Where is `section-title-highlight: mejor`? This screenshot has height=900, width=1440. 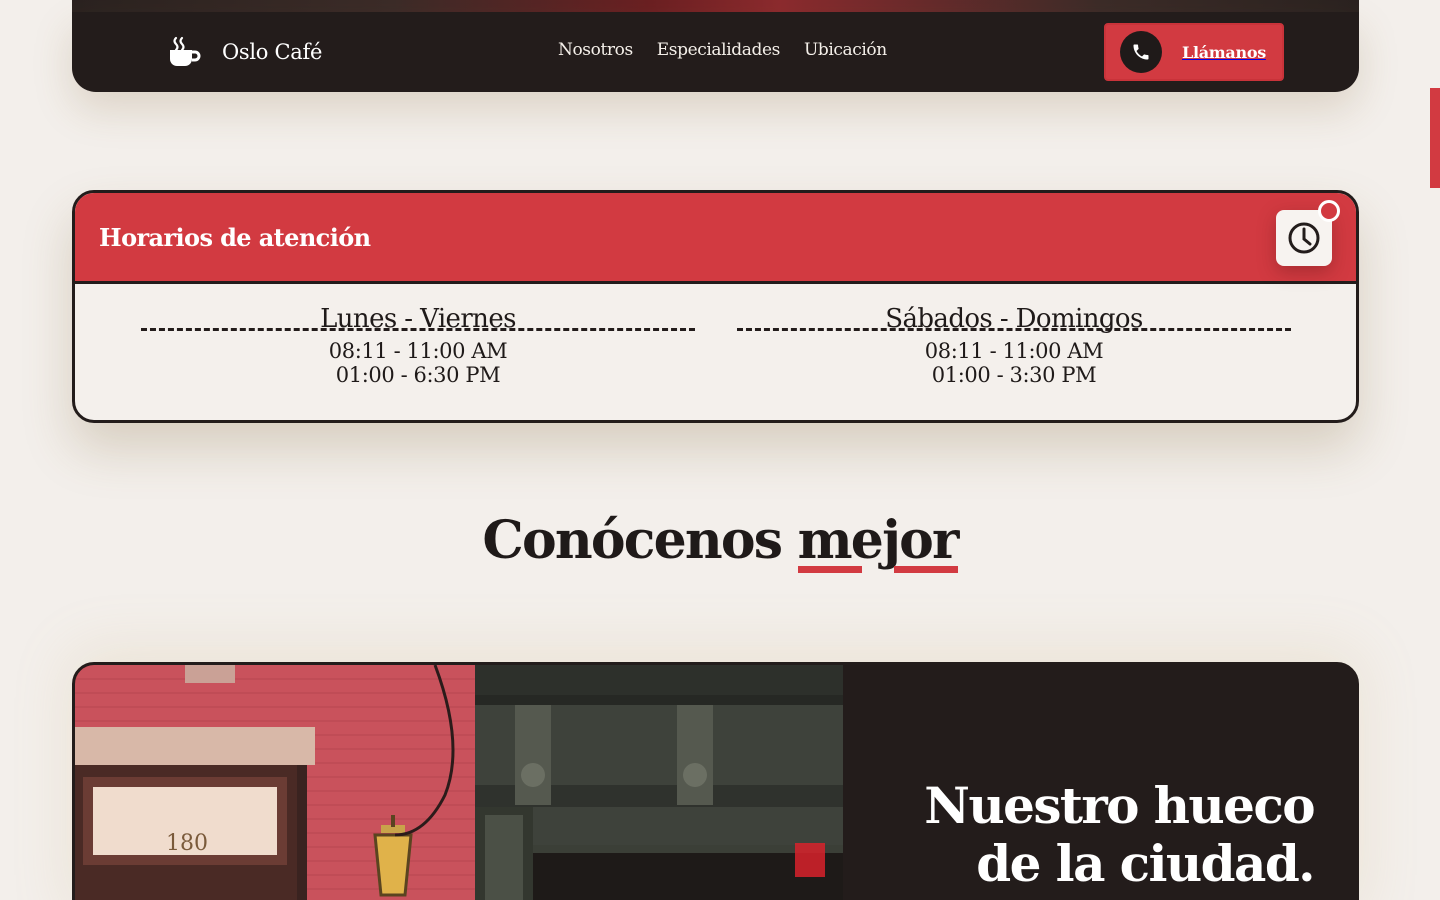
section-title-highlight: mejor is located at coordinates (878, 541).